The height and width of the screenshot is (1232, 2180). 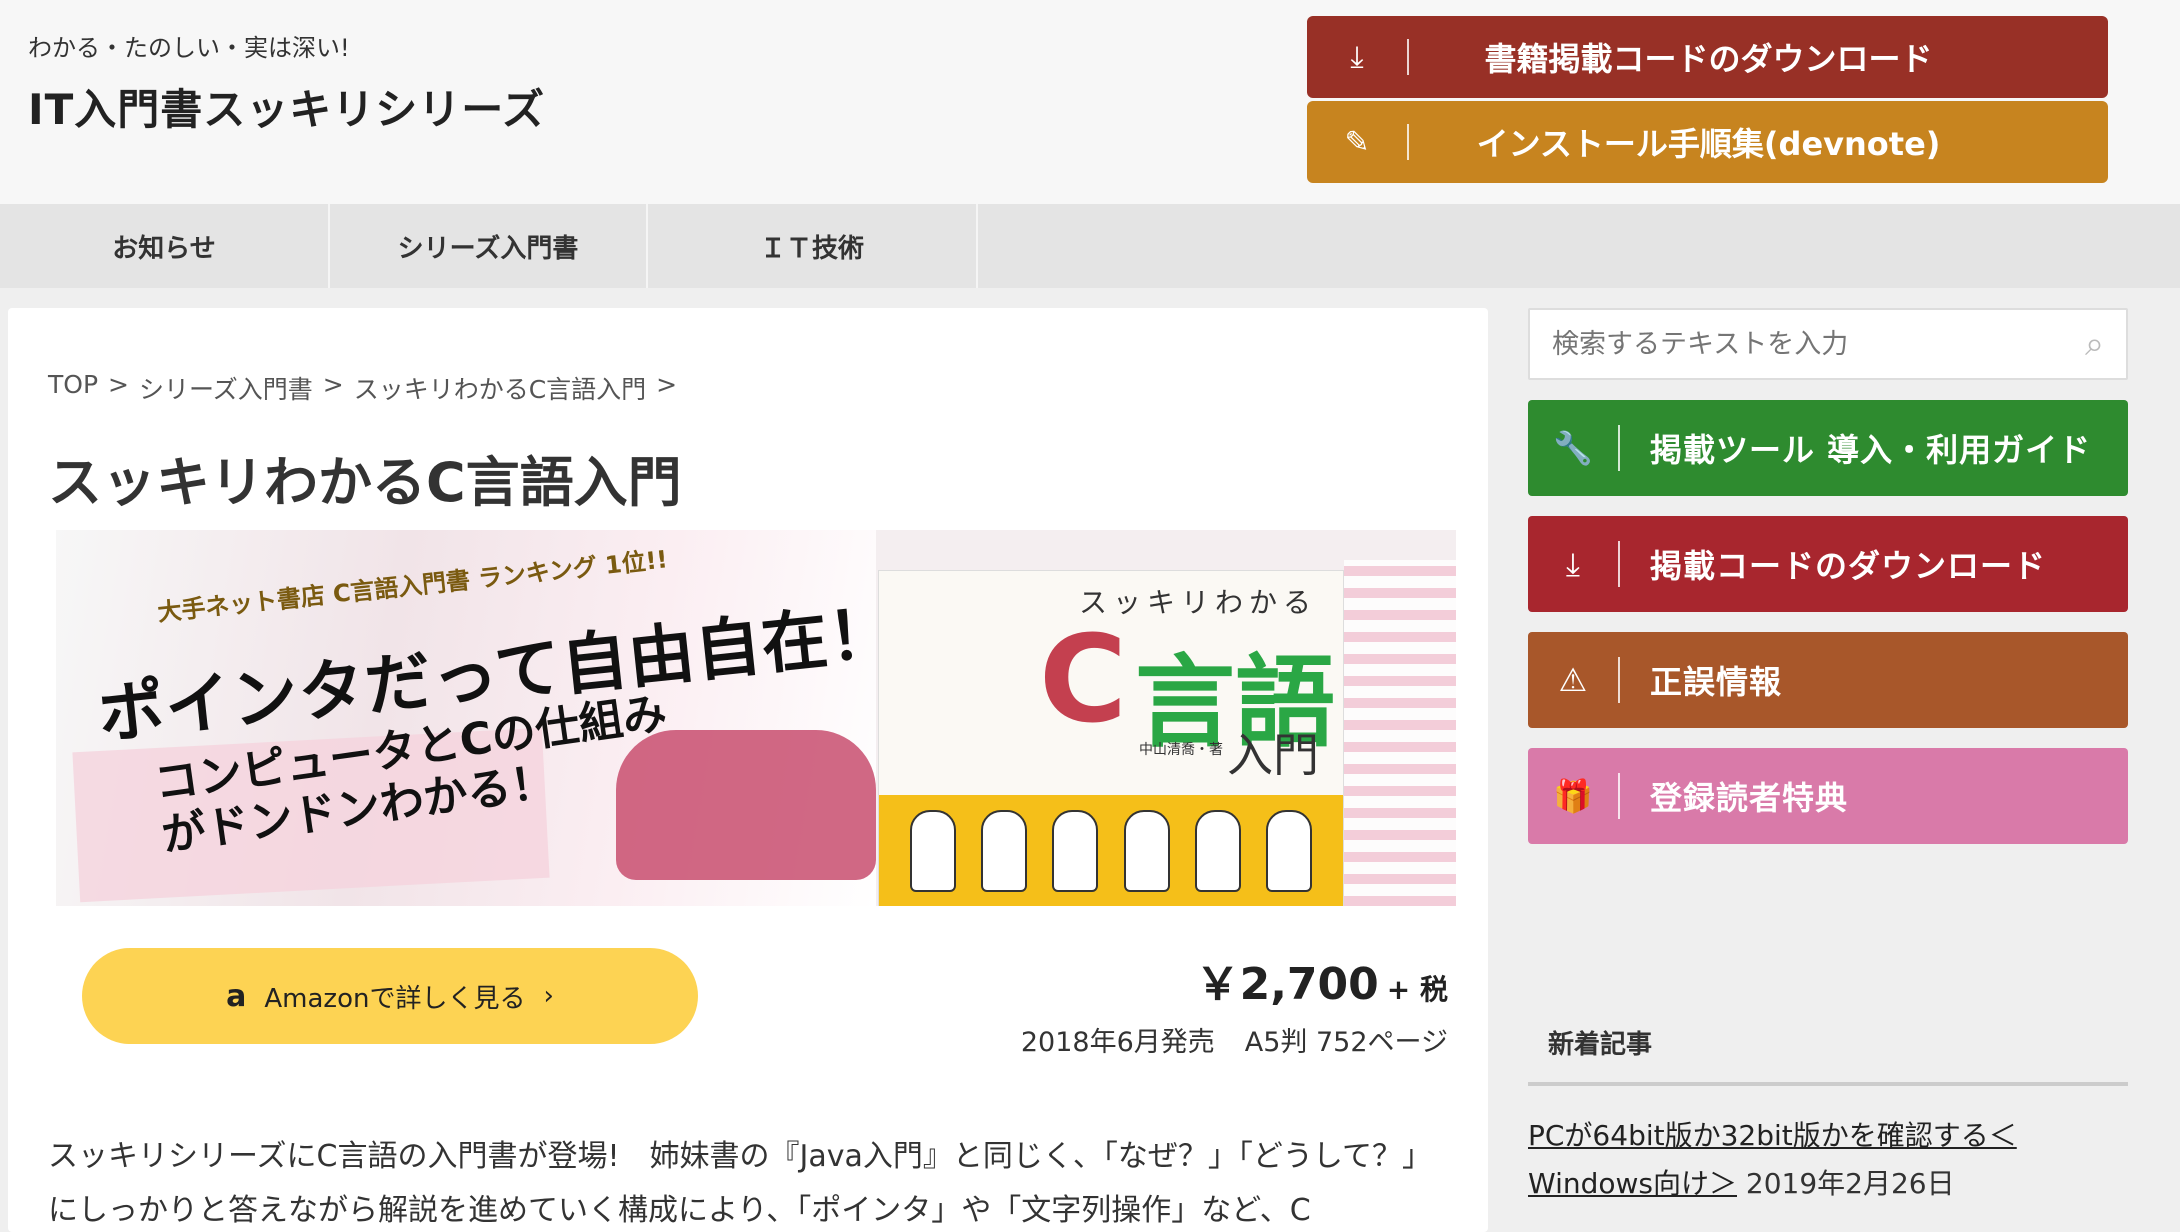 I want to click on reader-bonus-button: 🎁 登録読者特典, so click(x=1828, y=796).